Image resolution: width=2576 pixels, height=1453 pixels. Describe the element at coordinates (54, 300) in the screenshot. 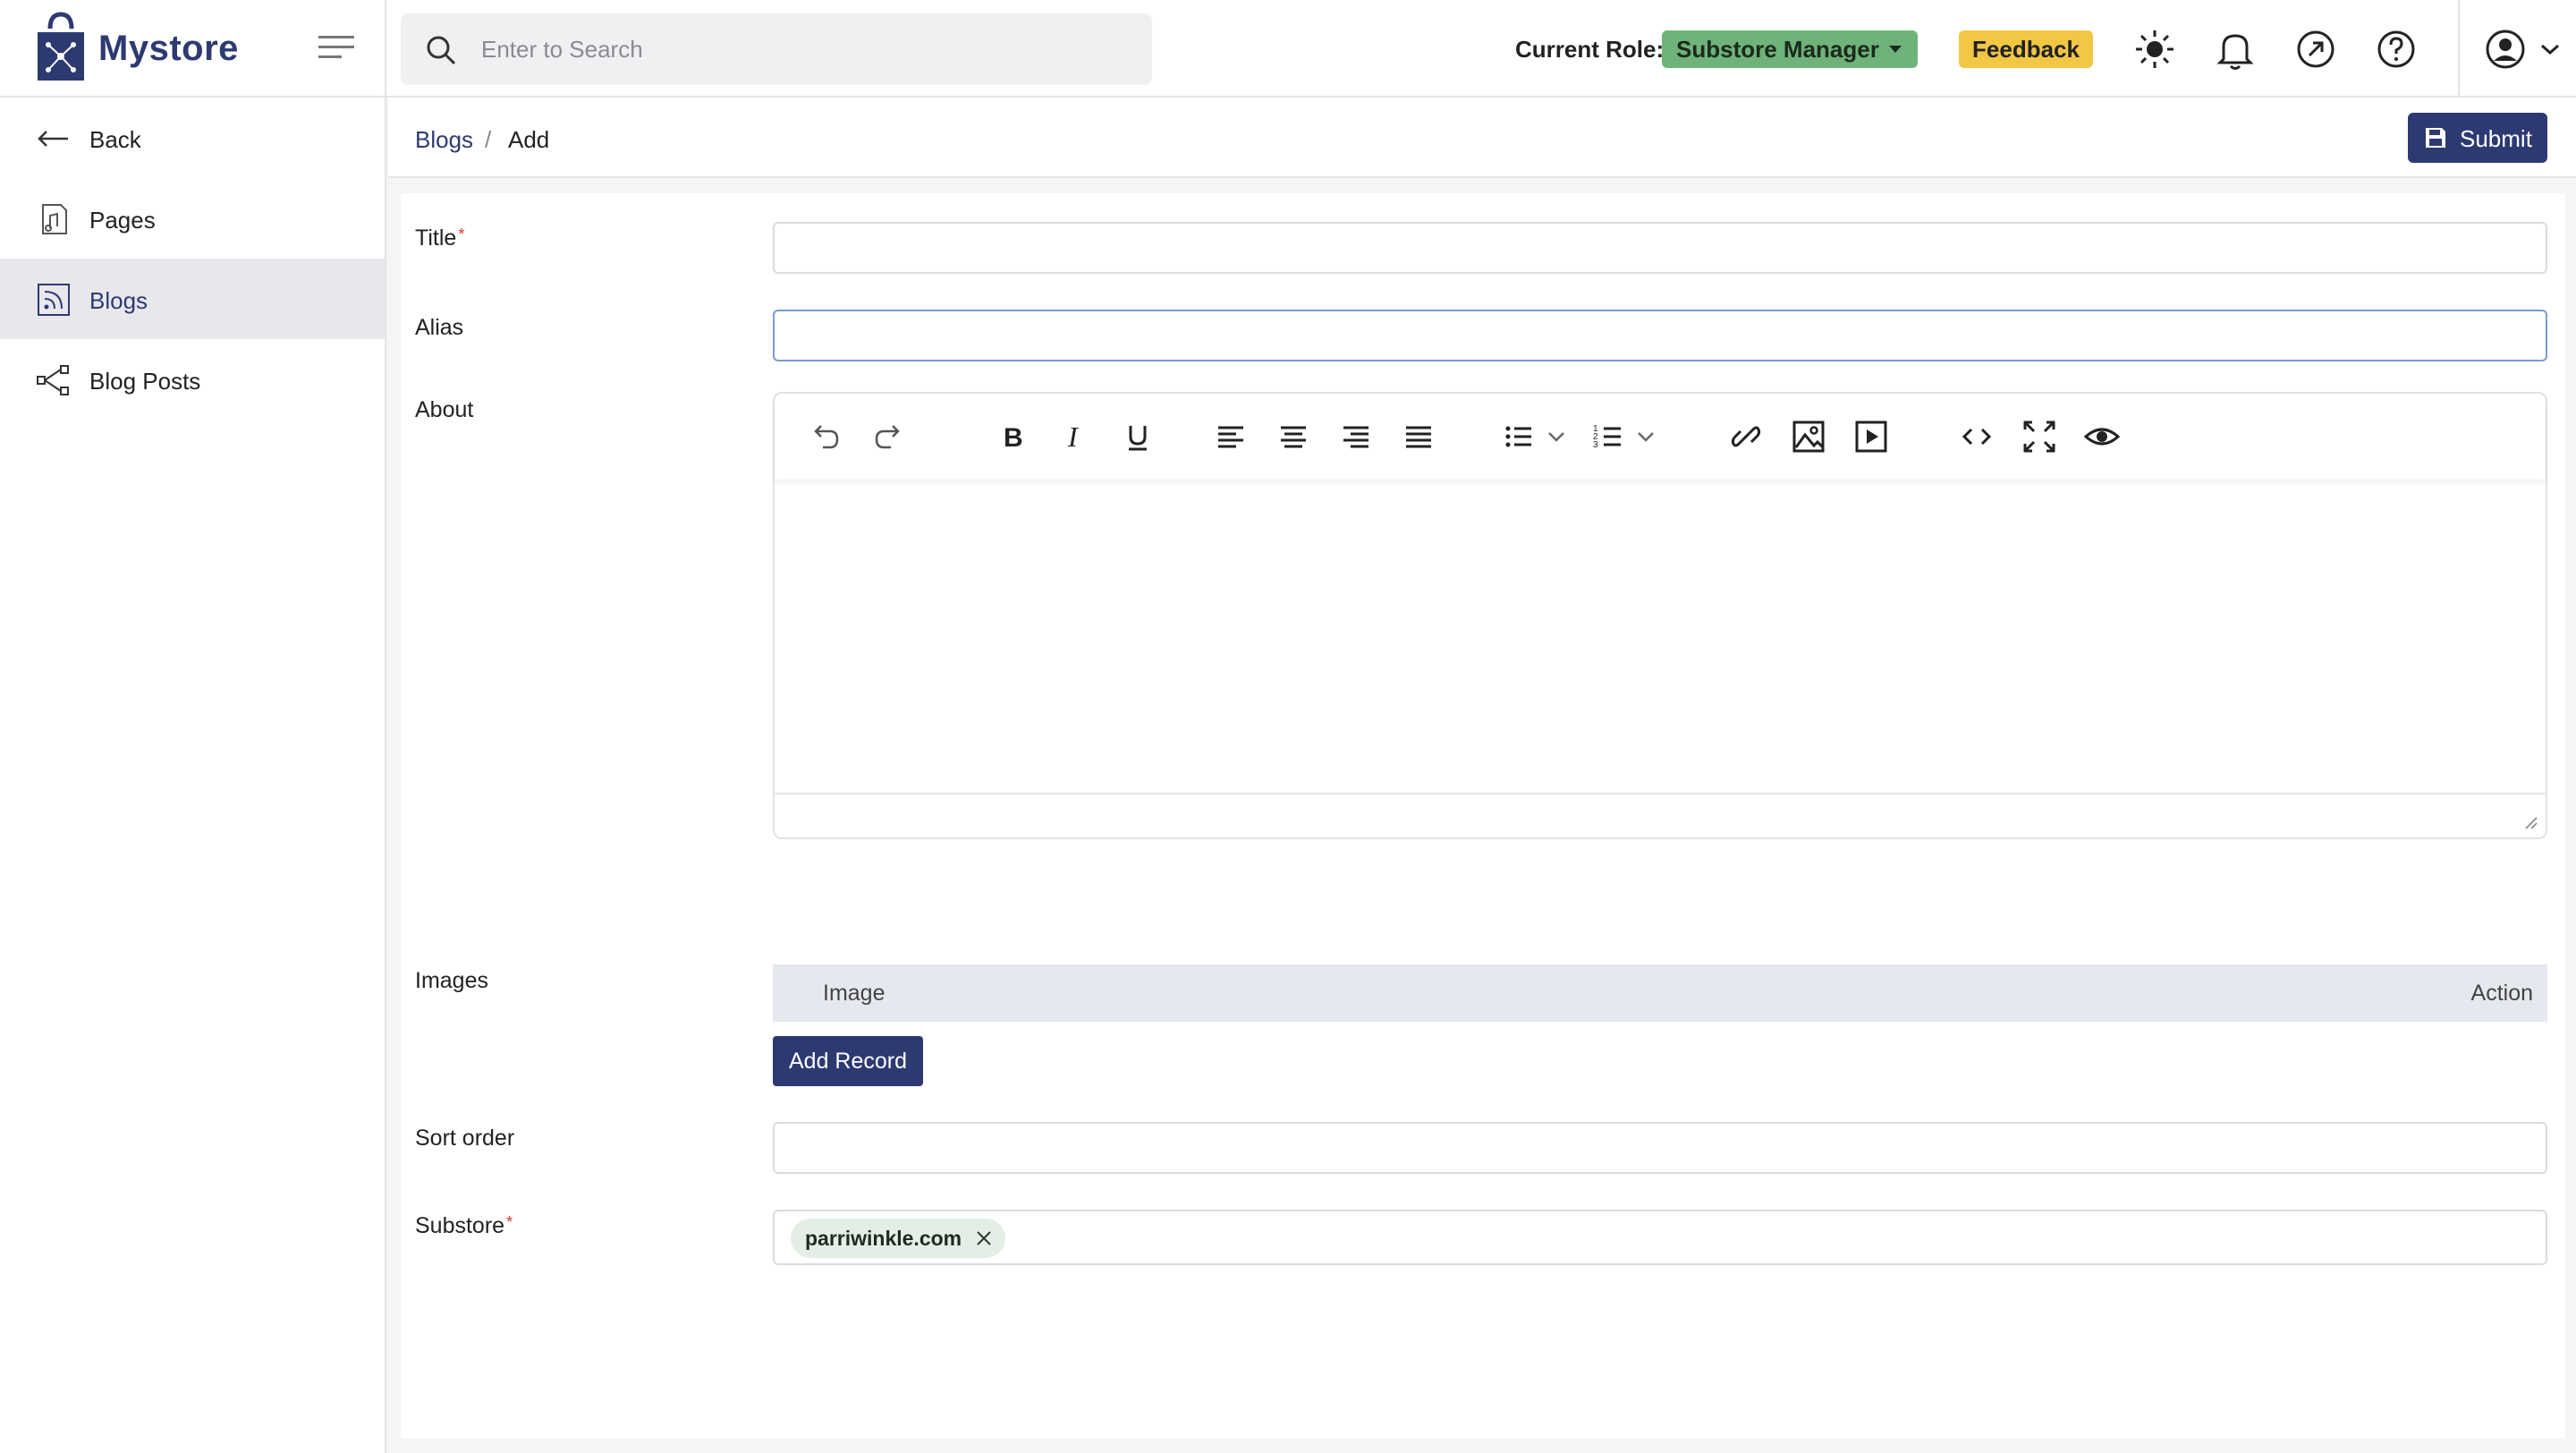

I see `rss-icon` at that location.